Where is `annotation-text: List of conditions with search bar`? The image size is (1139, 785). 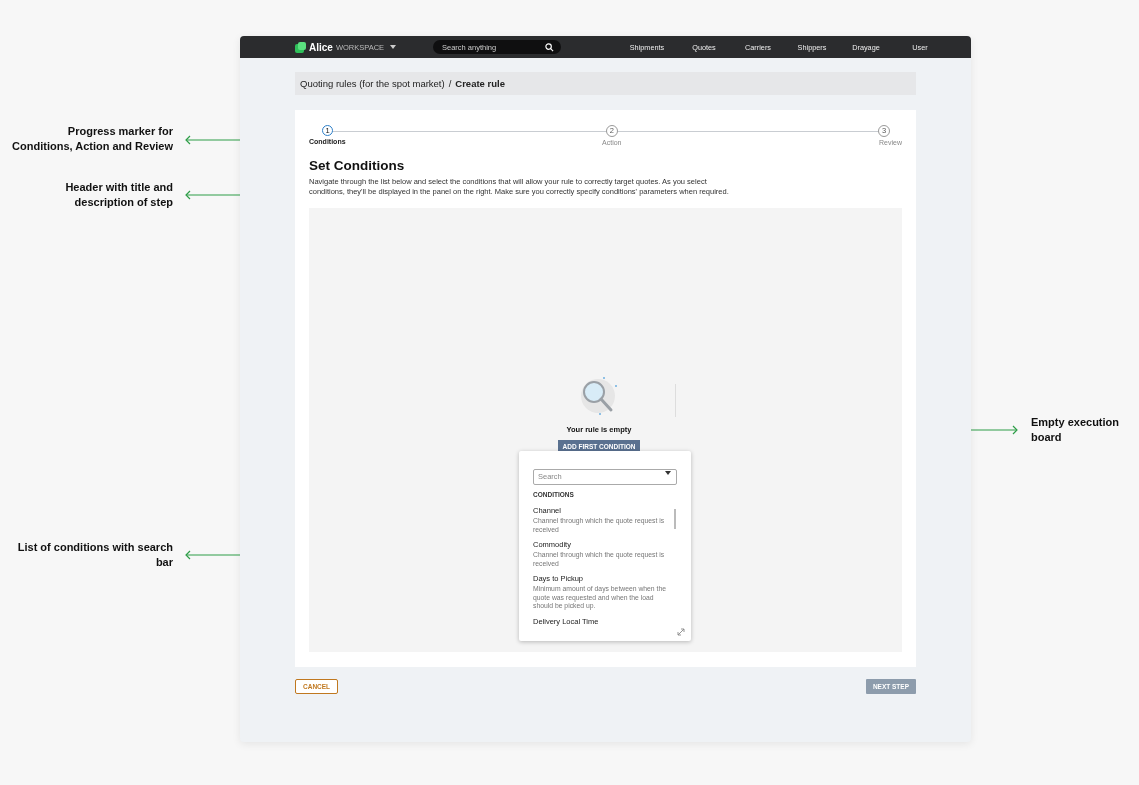 annotation-text: List of conditions with search bar is located at coordinates (94, 555).